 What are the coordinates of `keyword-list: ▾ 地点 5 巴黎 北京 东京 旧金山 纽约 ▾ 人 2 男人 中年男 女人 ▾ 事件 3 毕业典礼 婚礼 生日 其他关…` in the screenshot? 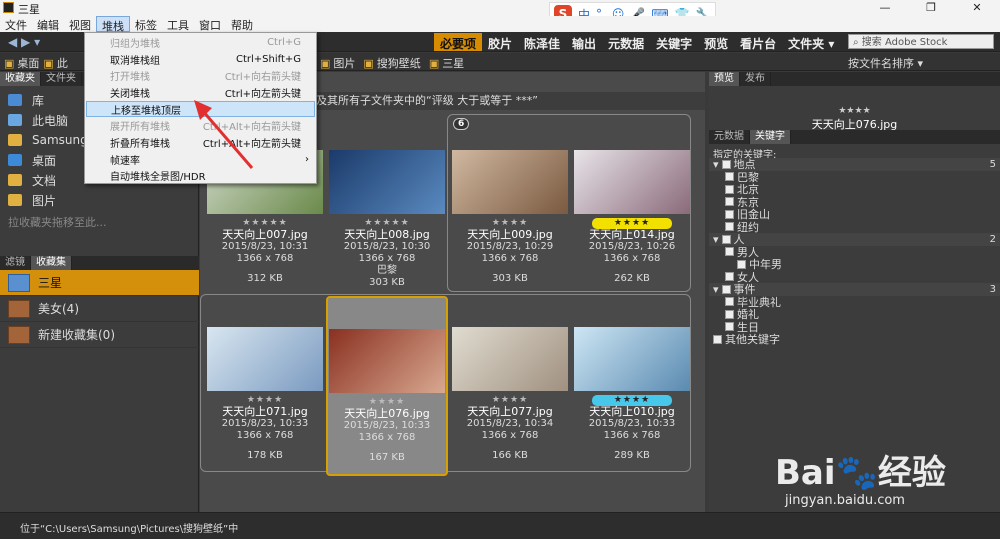 It's located at (854, 252).